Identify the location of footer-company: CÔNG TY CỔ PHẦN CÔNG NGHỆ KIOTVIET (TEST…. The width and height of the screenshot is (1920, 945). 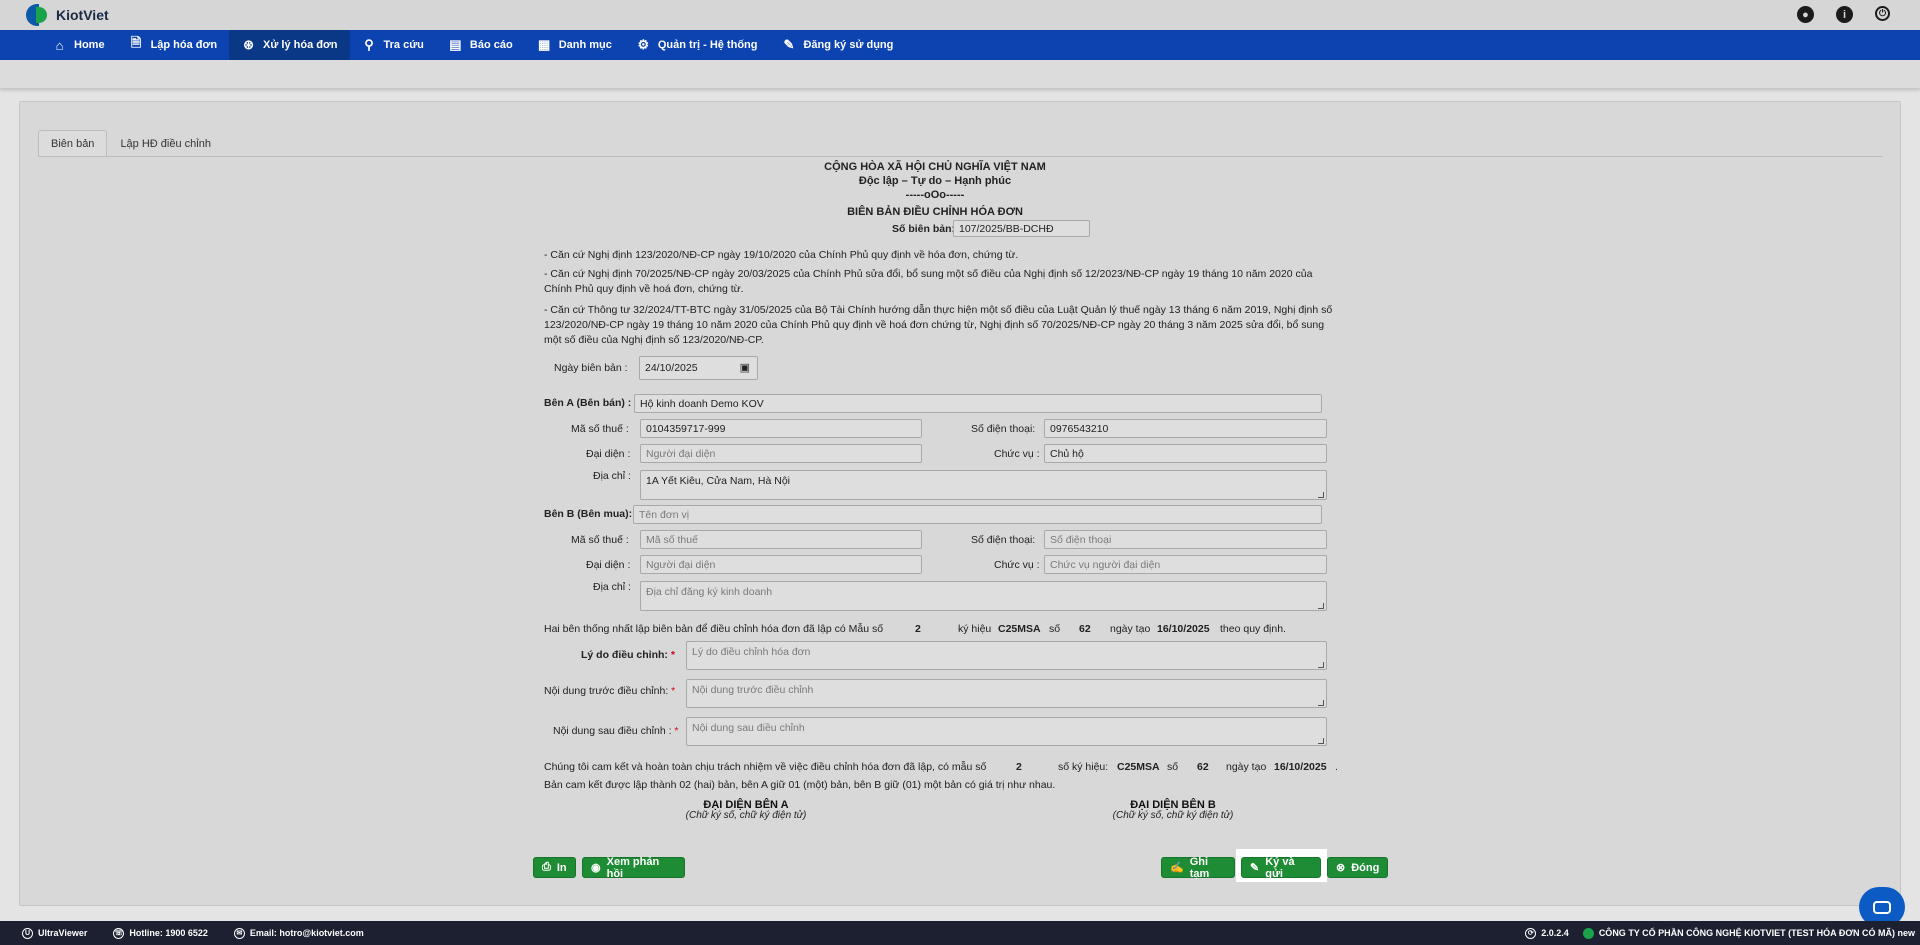
(1748, 933).